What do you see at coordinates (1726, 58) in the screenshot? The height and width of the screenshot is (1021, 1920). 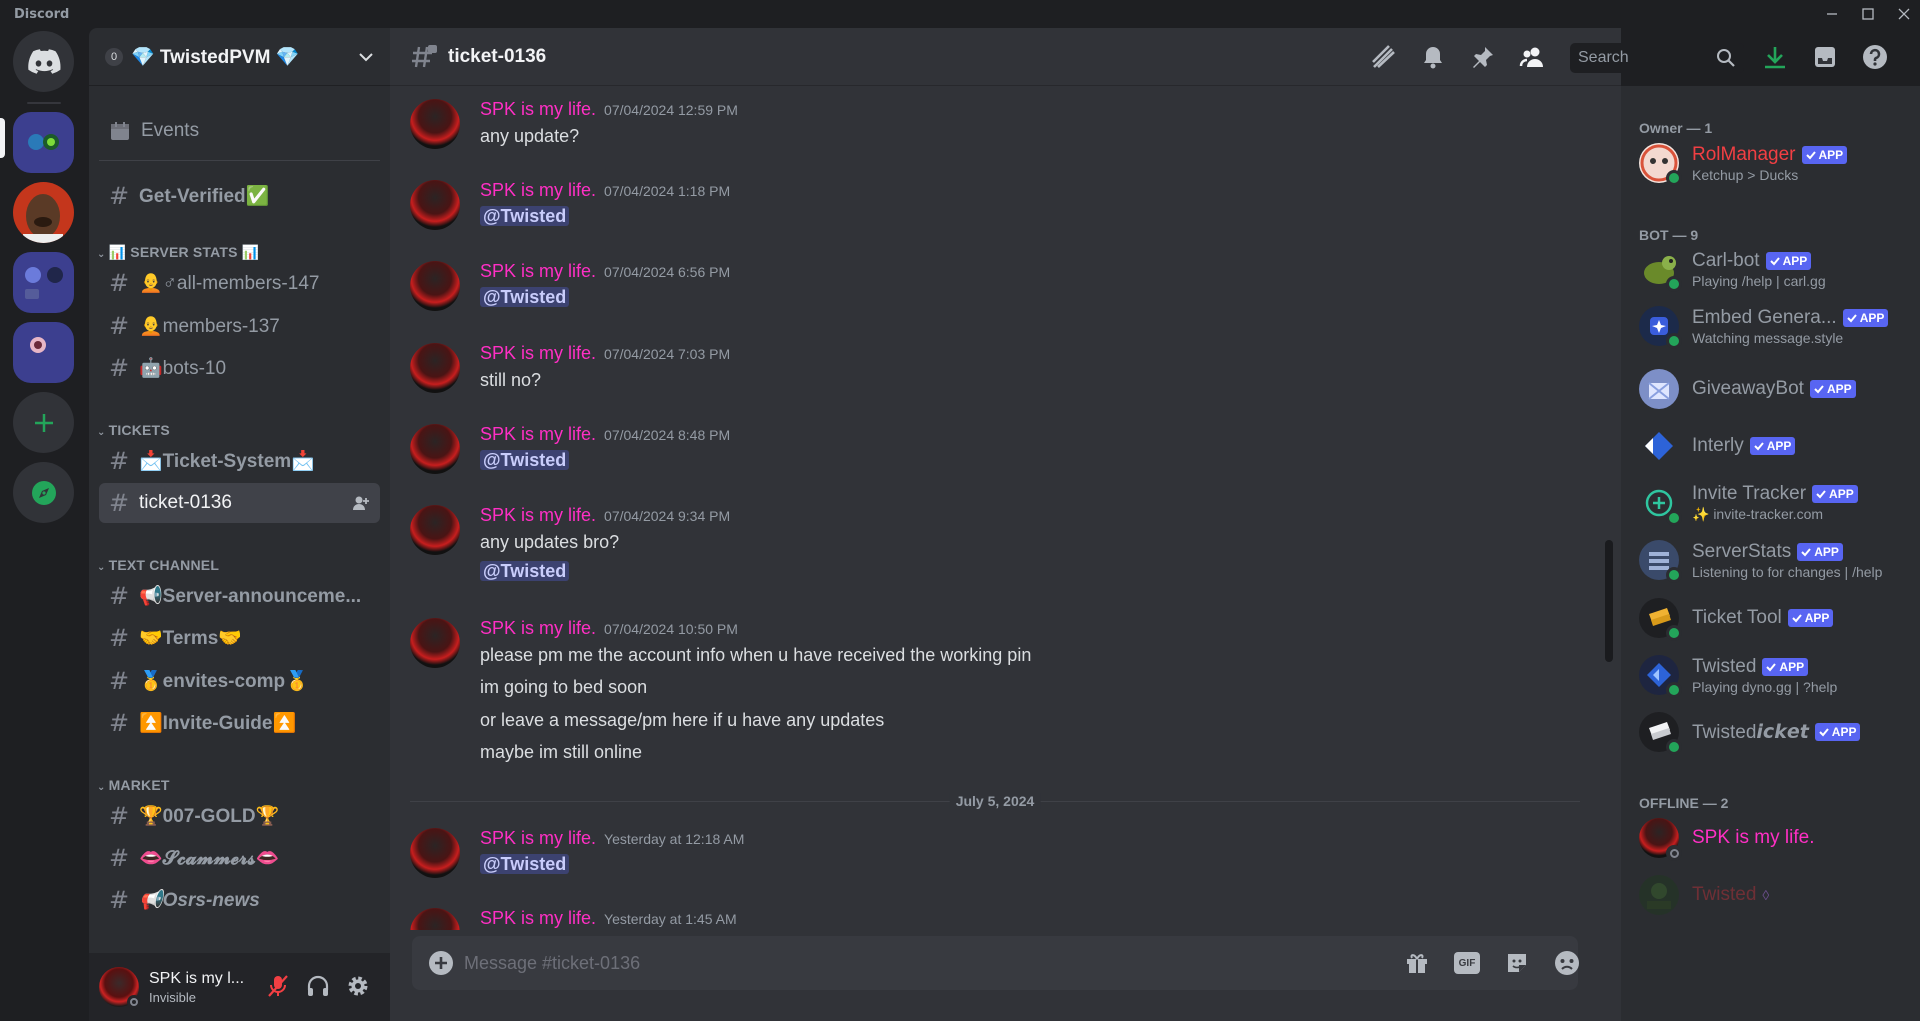 I see `search-icon` at bounding box center [1726, 58].